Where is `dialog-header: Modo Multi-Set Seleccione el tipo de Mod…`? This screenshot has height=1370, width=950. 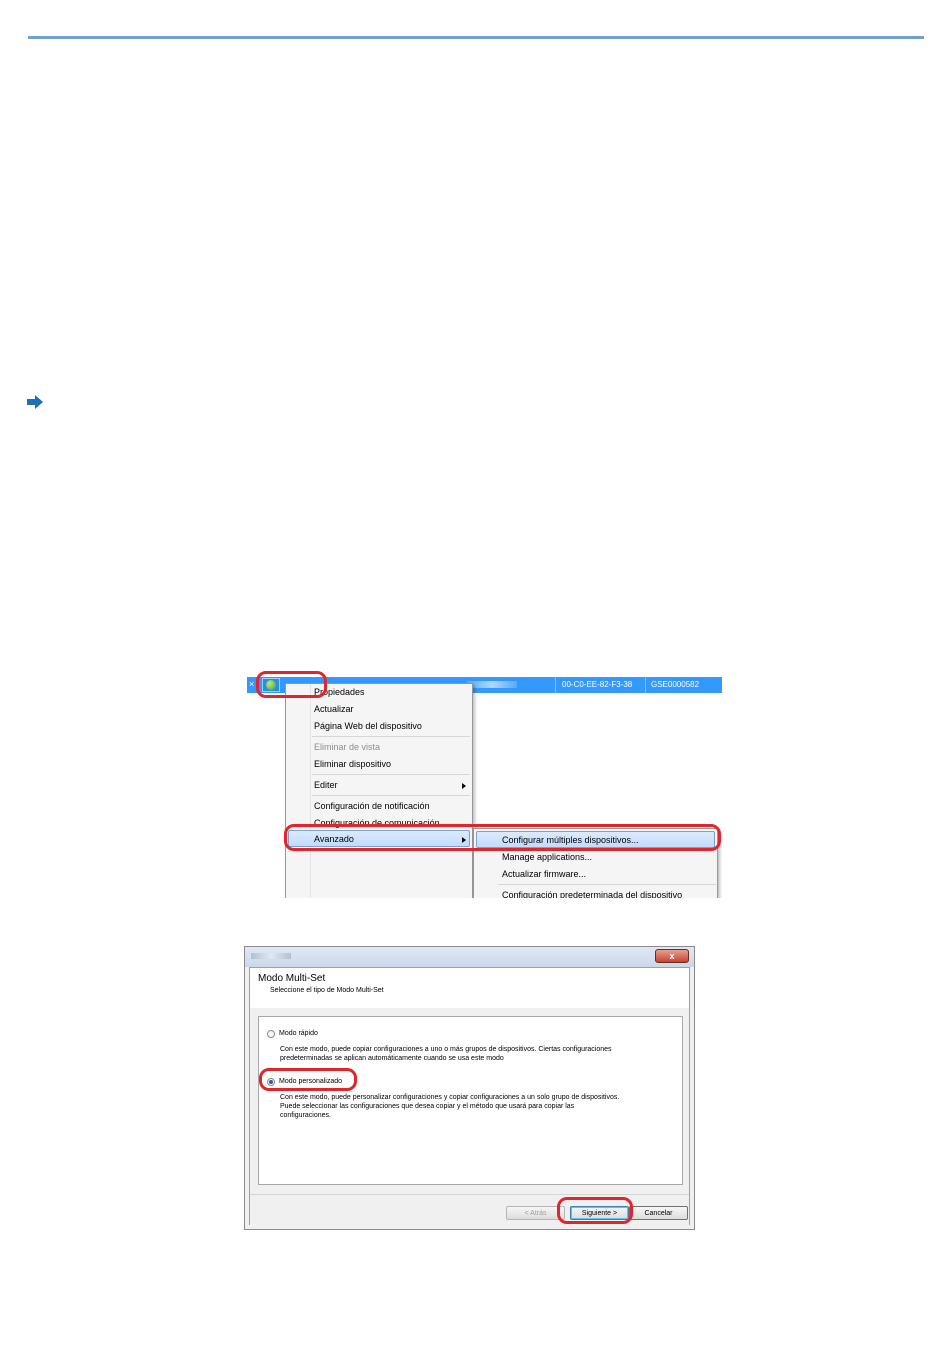 dialog-header: Modo Multi-Set Seleccione el tipo de Mod… is located at coordinates (469, 988).